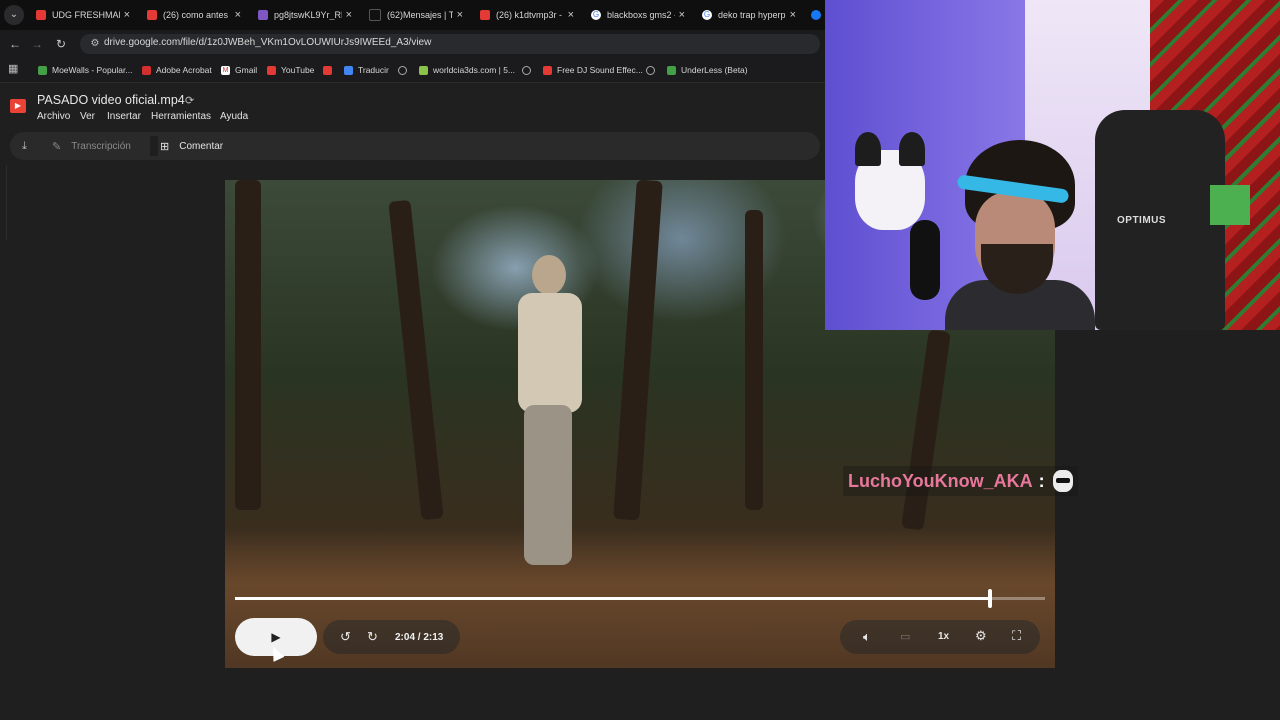 The width and height of the screenshot is (1280, 720). Describe the element at coordinates (165, 146) in the screenshot. I see `comment-icon: ⊞` at that location.